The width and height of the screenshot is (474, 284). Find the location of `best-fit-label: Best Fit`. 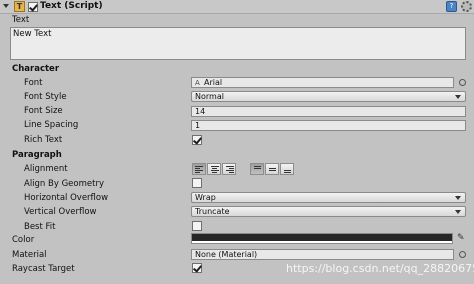

best-fit-label: Best Fit is located at coordinates (40, 227).